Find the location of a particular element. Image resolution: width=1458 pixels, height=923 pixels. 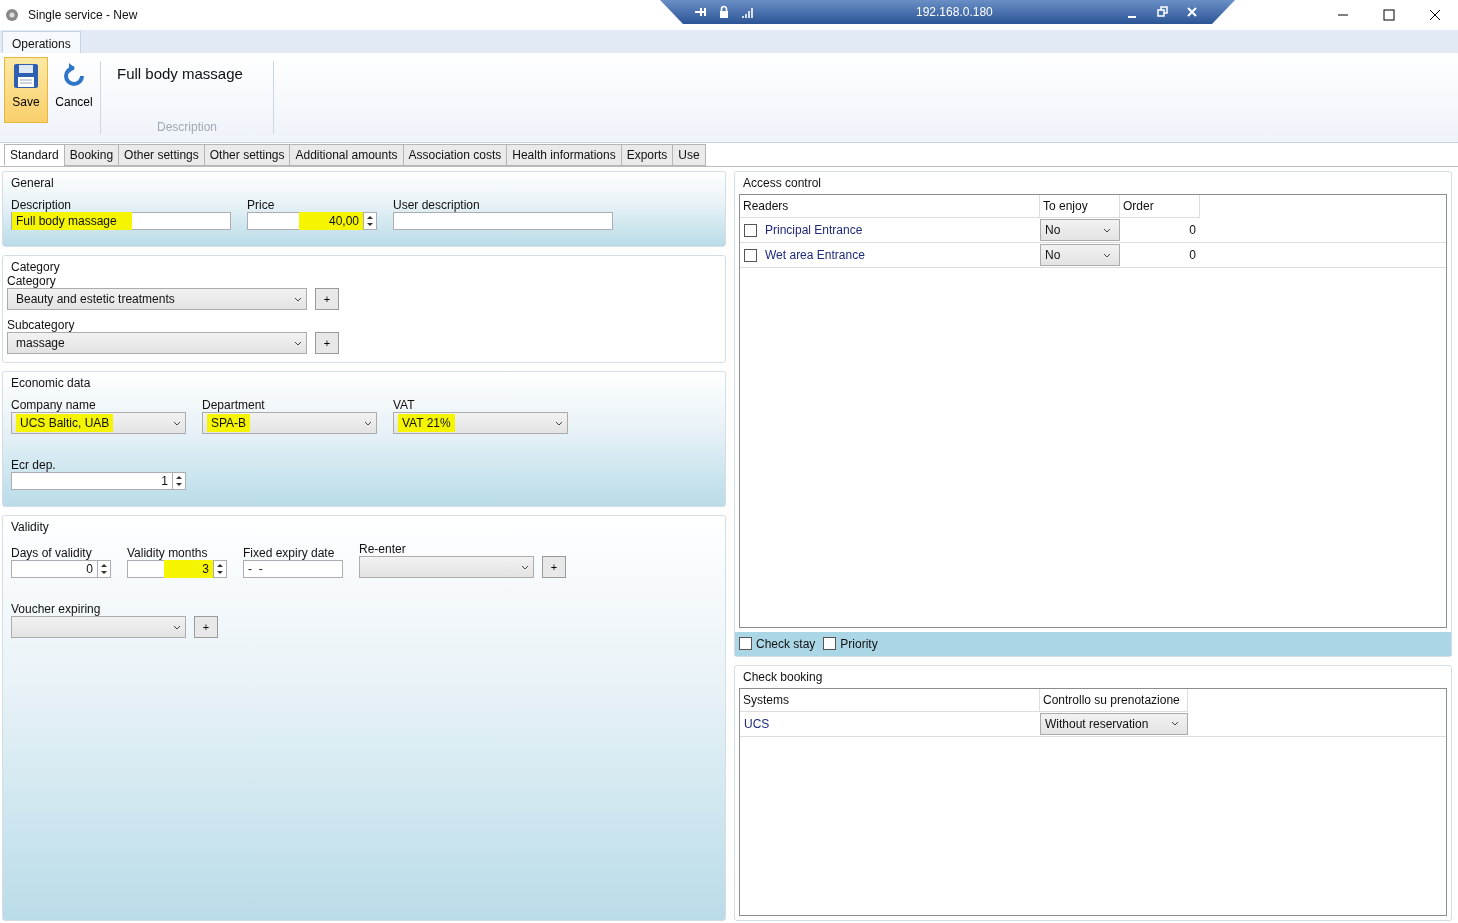

checkbox-label: Check stay is located at coordinates (786, 644).